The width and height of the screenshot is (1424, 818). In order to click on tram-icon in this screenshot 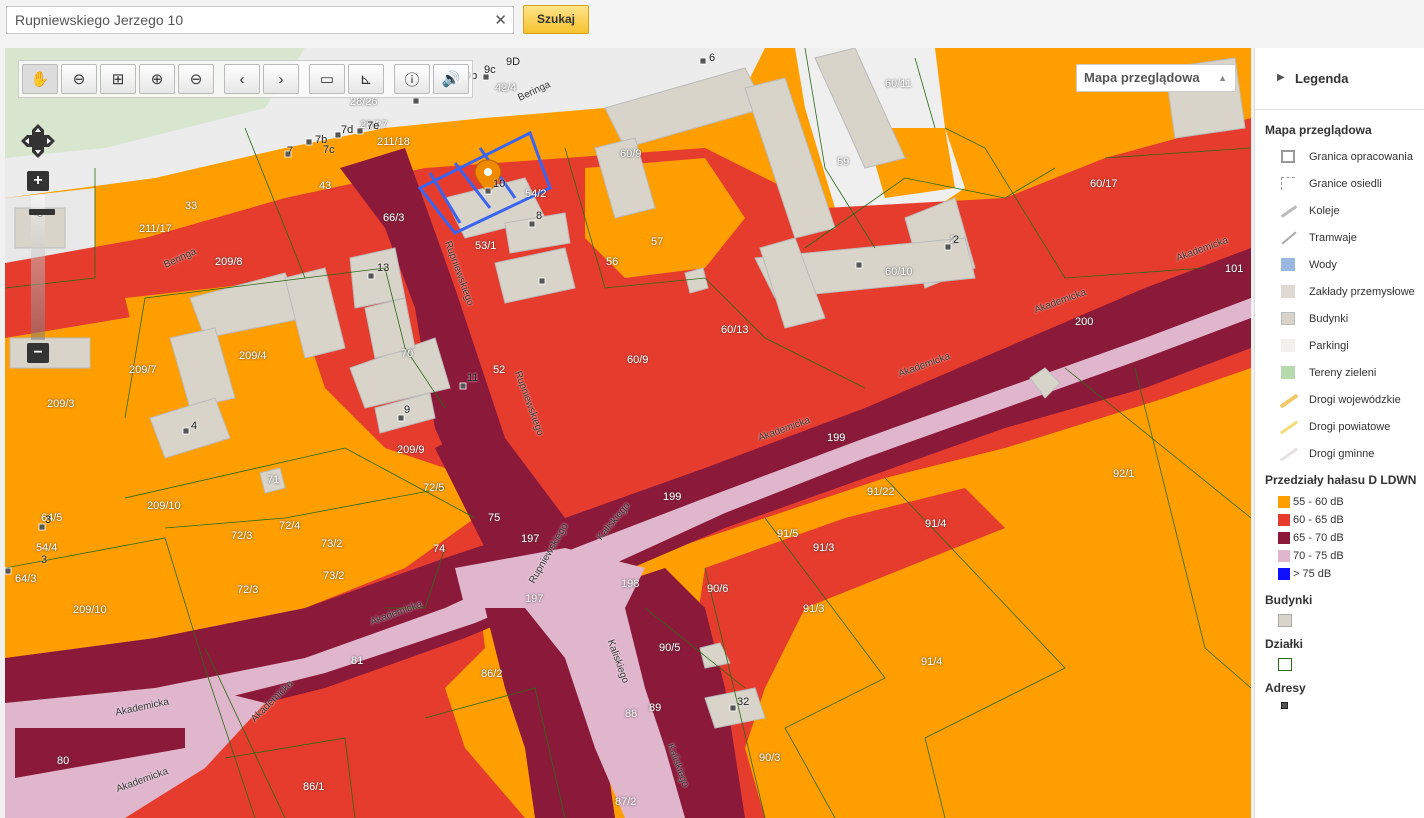, I will do `click(1288, 237)`.